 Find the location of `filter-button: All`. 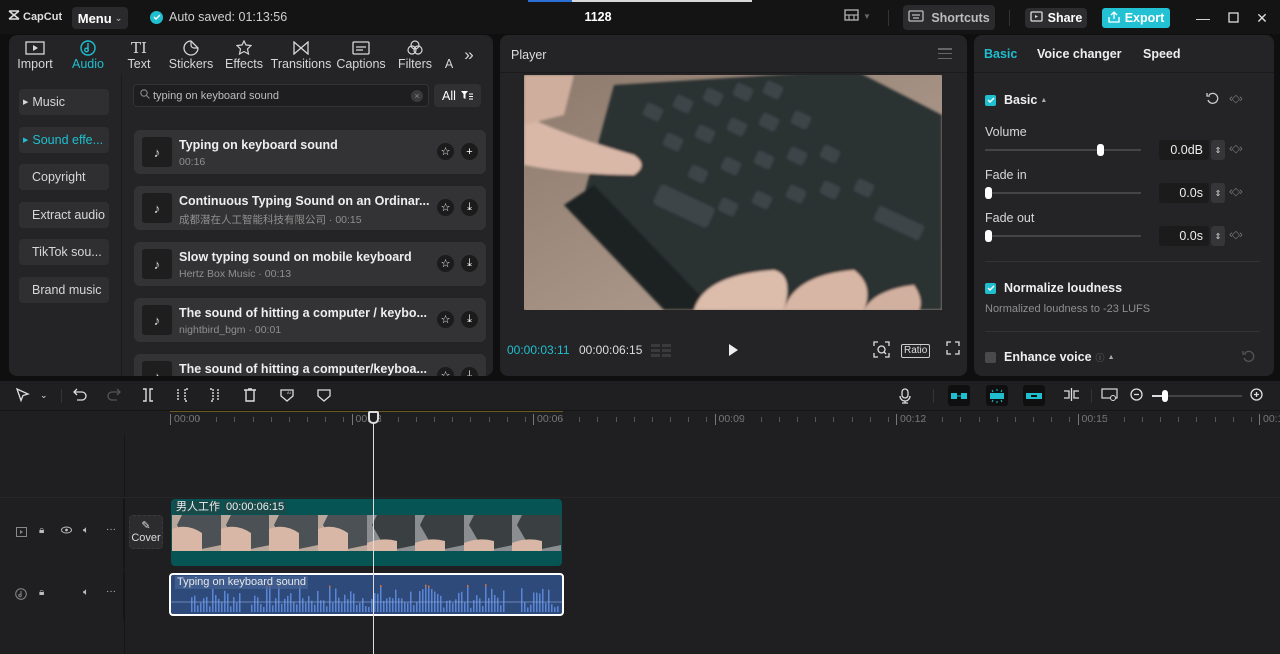

filter-button: All is located at coordinates (457, 95).